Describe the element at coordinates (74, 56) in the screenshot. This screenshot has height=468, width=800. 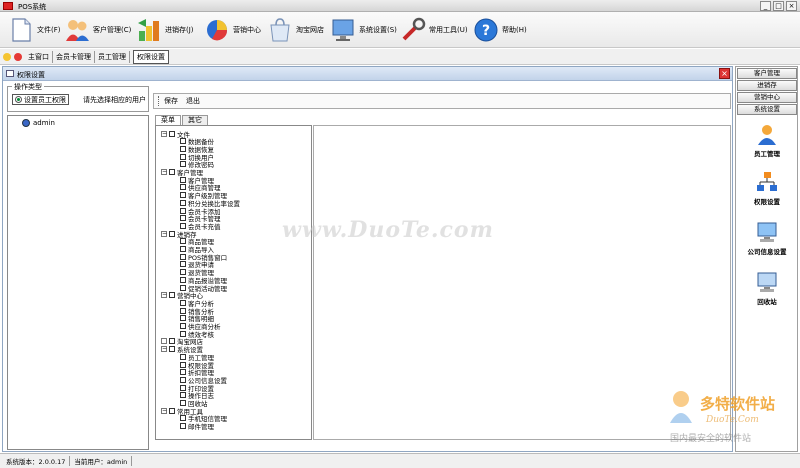
I see `tab-member-card: 会员卡管理` at that location.